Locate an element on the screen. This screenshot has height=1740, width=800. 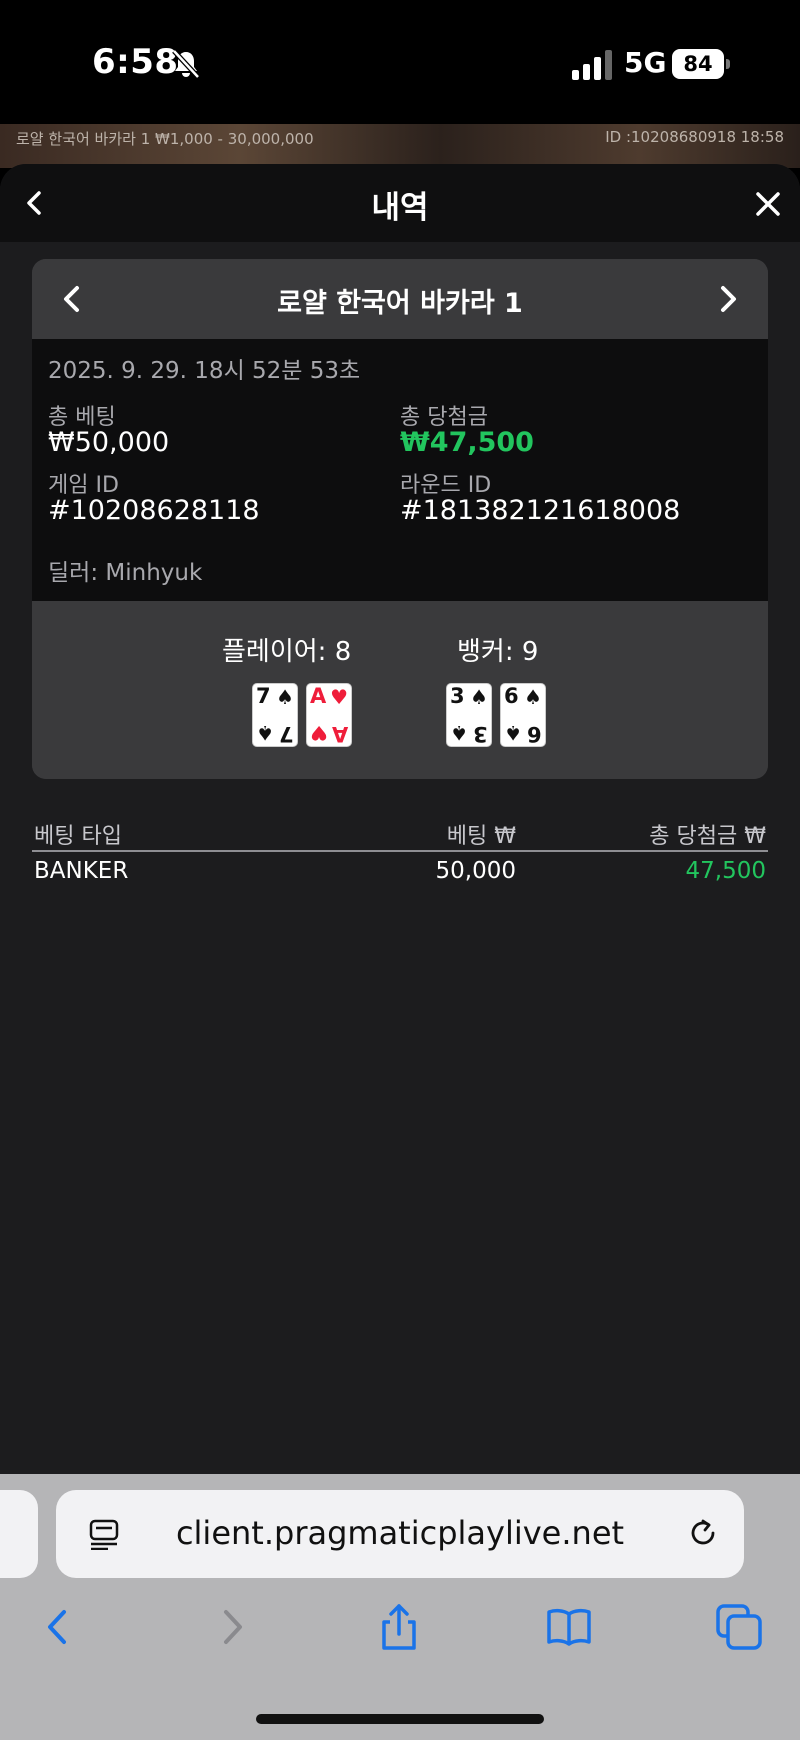
close-icon is located at coordinates (768, 204).